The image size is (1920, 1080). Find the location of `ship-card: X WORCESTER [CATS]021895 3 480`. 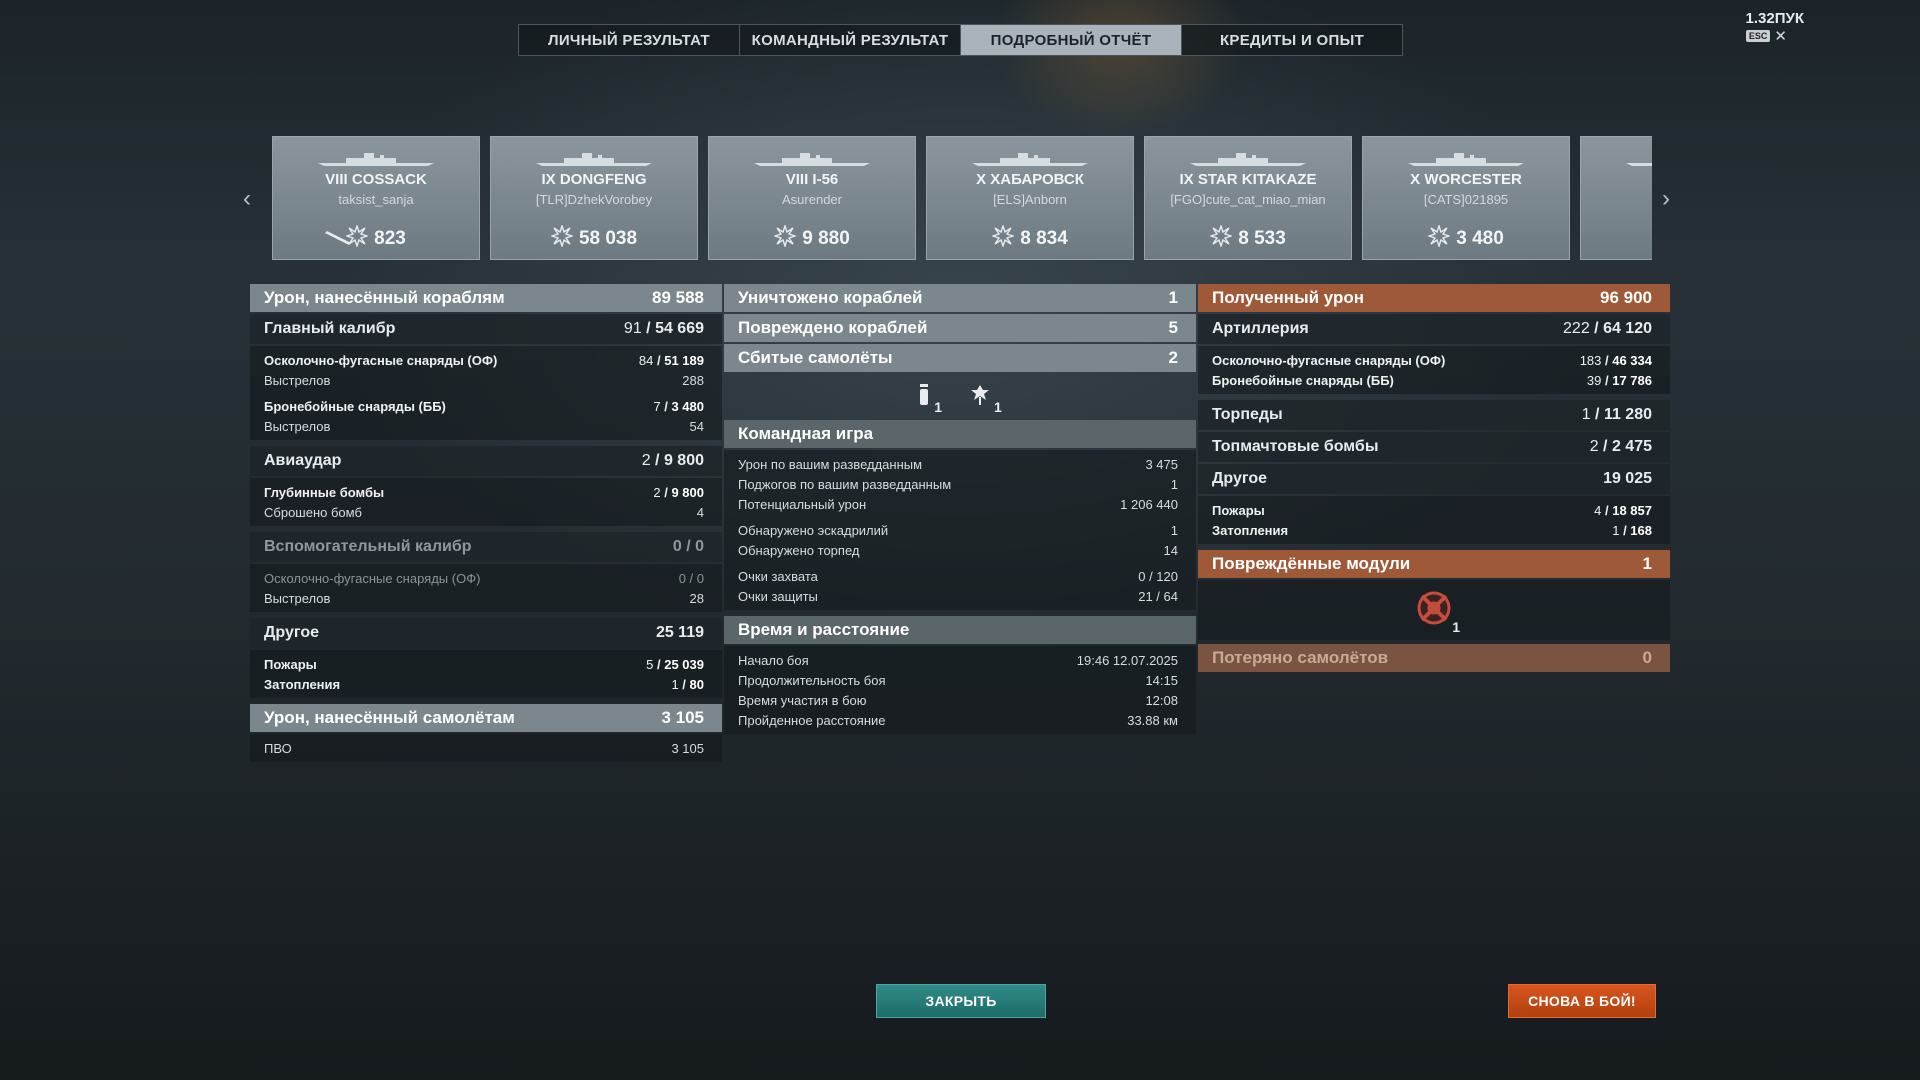

ship-card: X WORCESTER [CATS]021895 3 480 is located at coordinates (1466, 198).